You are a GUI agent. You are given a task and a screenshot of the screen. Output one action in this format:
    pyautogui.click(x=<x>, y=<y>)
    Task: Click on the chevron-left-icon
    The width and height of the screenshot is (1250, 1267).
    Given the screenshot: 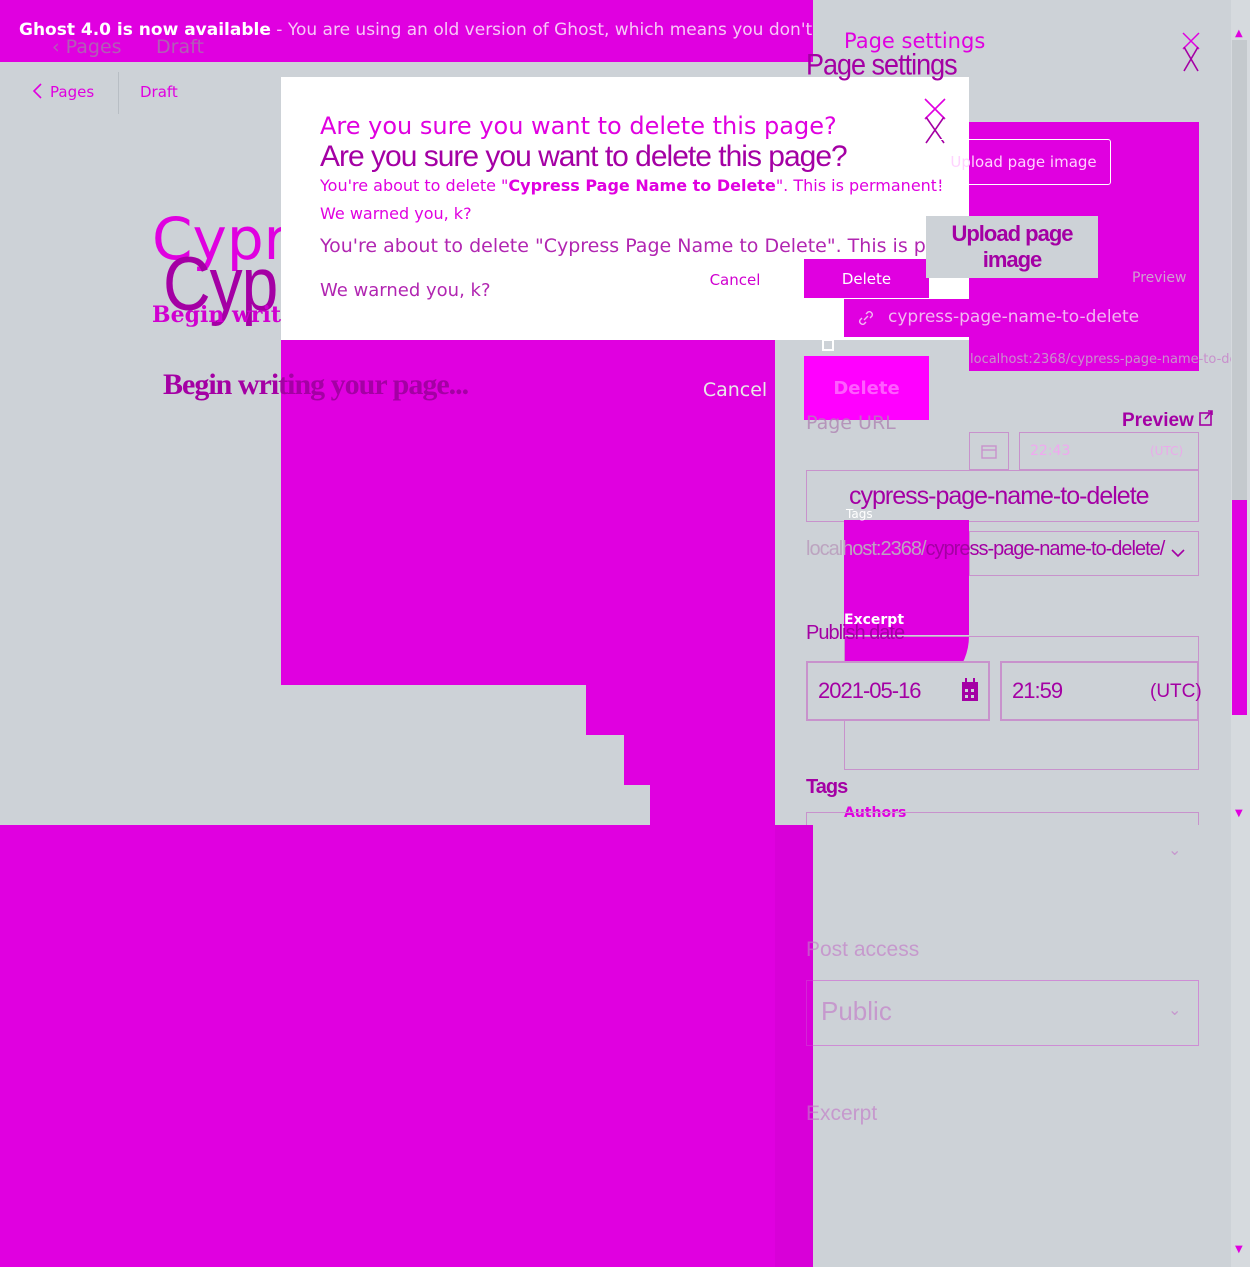 What is the action you would take?
    pyautogui.click(x=37, y=91)
    